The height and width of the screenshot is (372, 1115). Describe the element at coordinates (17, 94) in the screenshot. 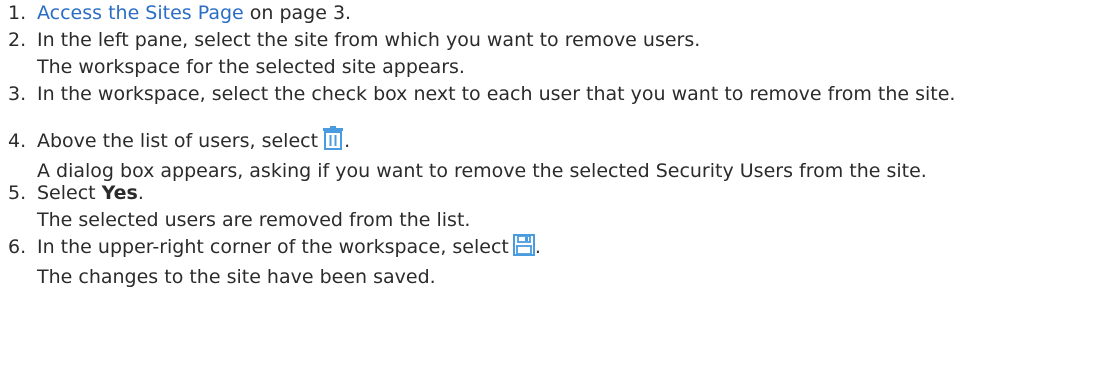

I see `step-number: 3.` at that location.